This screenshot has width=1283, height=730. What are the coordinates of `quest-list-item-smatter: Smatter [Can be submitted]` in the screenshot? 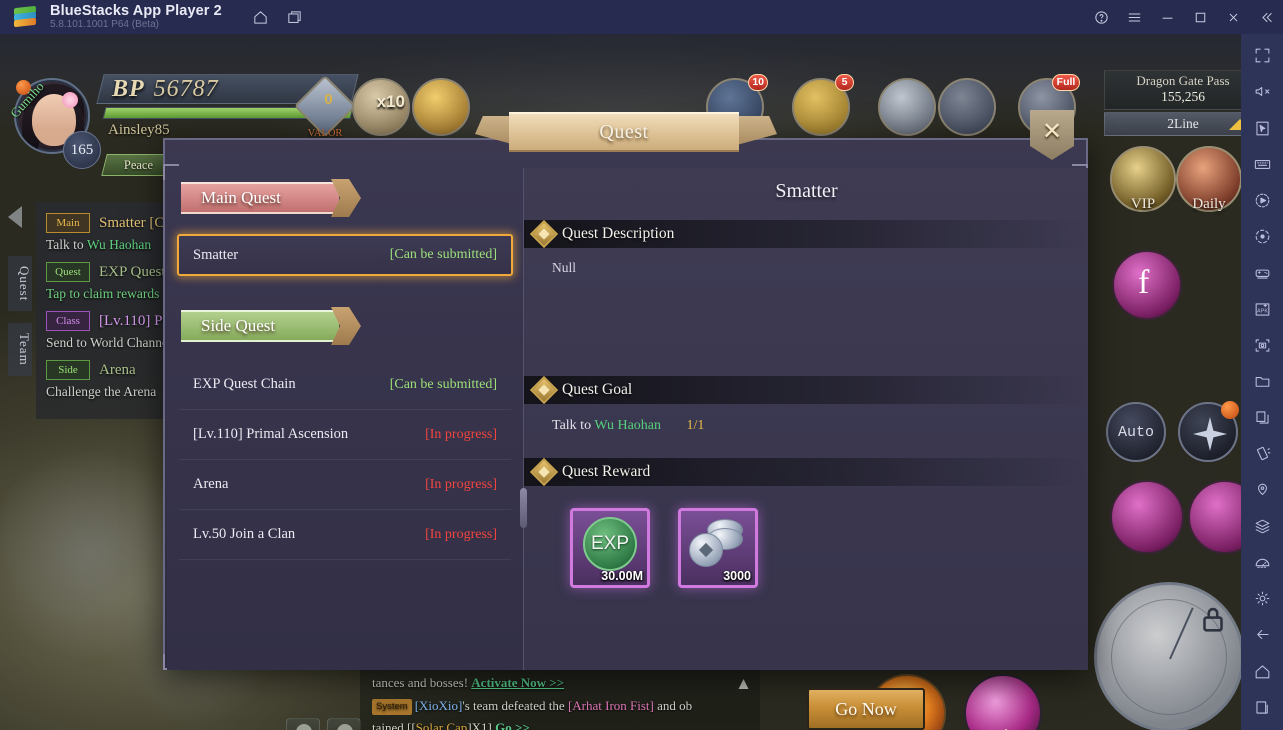 It's located at (345, 255).